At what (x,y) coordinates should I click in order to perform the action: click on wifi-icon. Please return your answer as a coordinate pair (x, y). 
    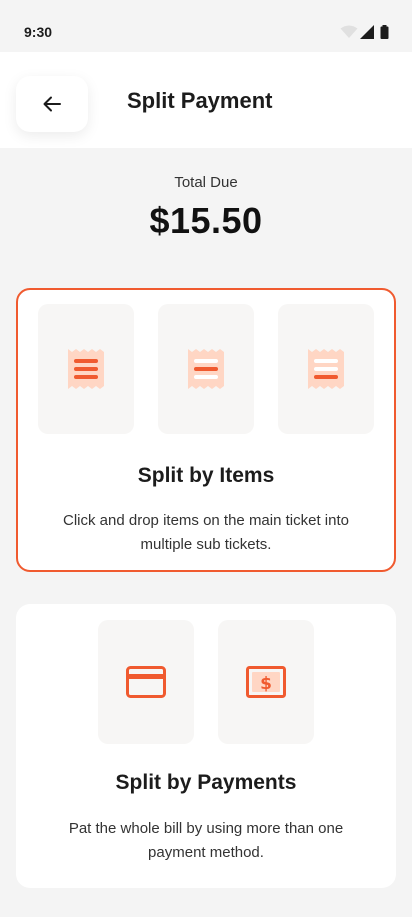
    Looking at the image, I should click on (349, 31).